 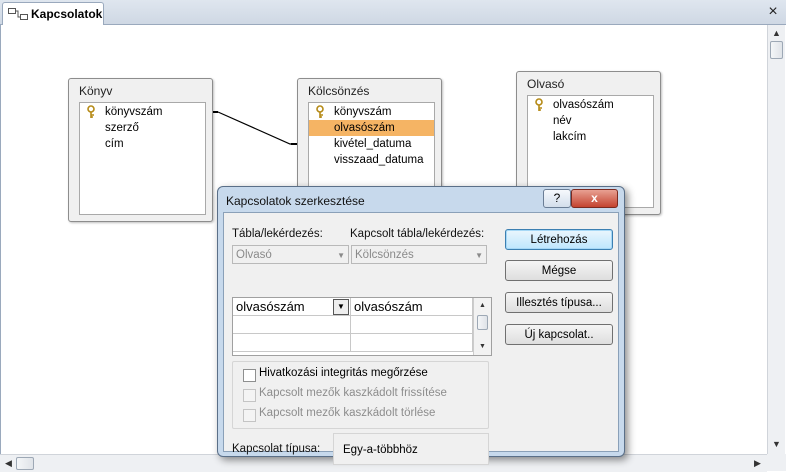 What do you see at coordinates (776, 239) in the screenshot?
I see `vertical-scrollbar: ▲ ▼` at bounding box center [776, 239].